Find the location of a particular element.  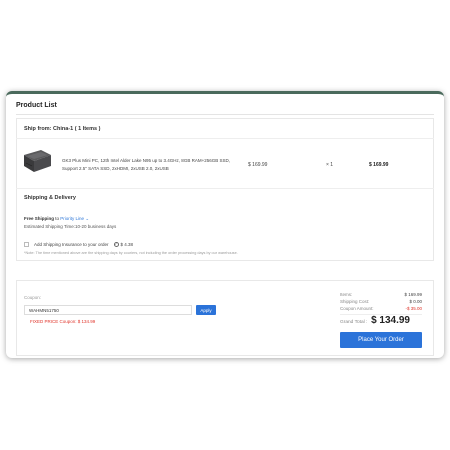

grand-total-value: $ 134.99 is located at coordinates (390, 320).